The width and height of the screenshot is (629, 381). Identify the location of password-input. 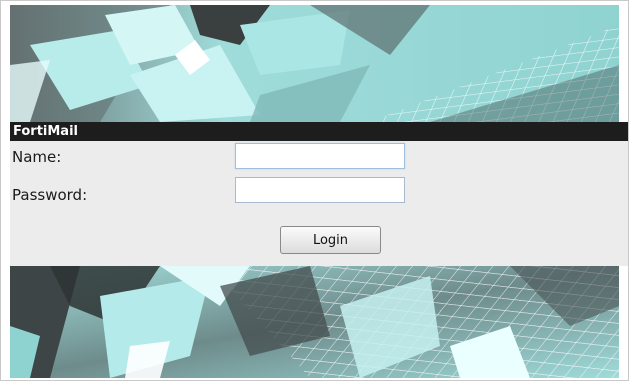
(320, 190).